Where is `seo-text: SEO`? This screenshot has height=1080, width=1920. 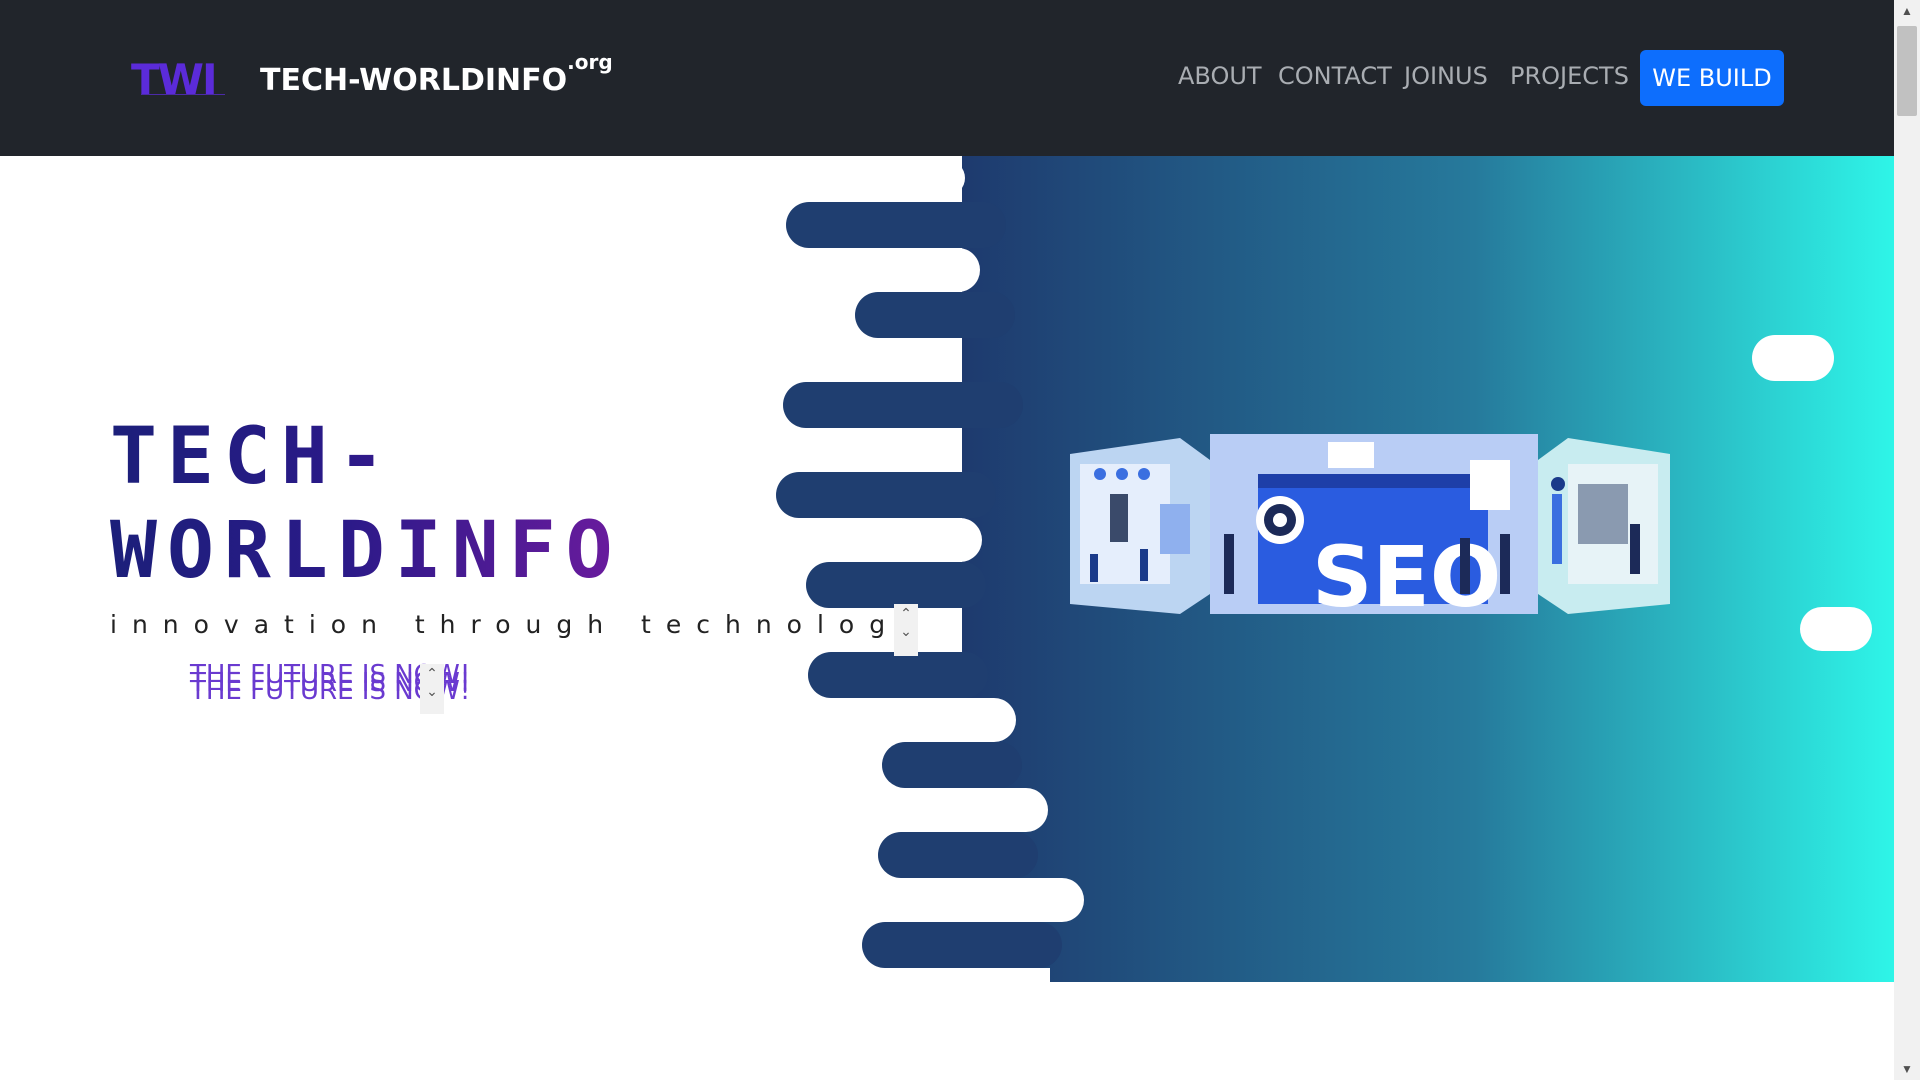
seo-text: SEO is located at coordinates (1406, 571).